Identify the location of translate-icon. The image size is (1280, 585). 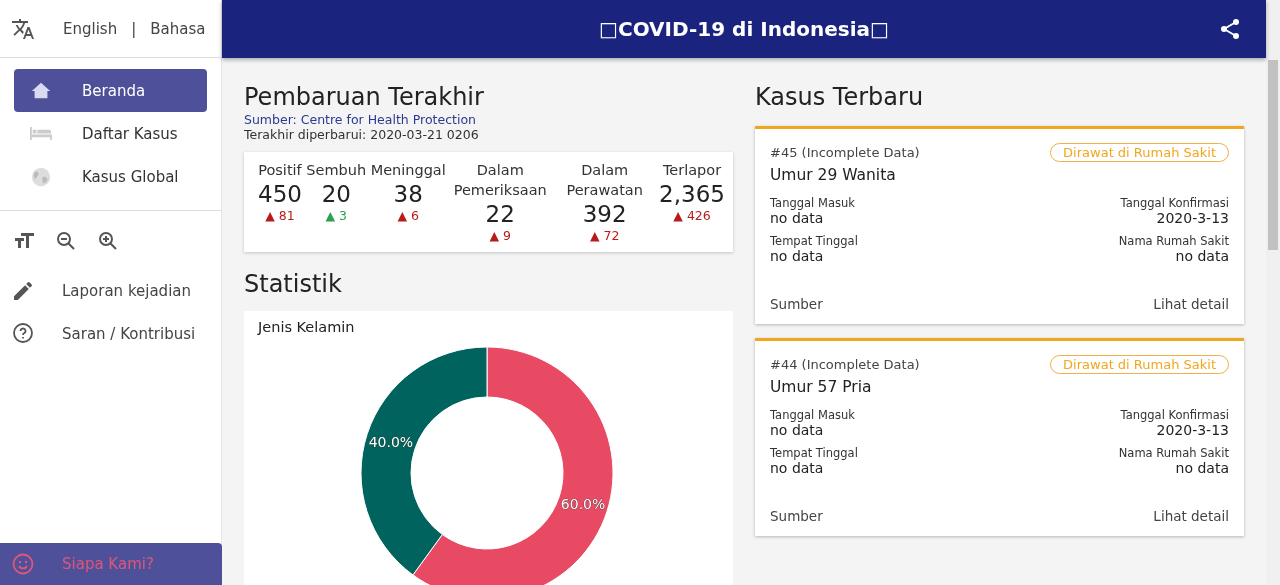
(23, 28).